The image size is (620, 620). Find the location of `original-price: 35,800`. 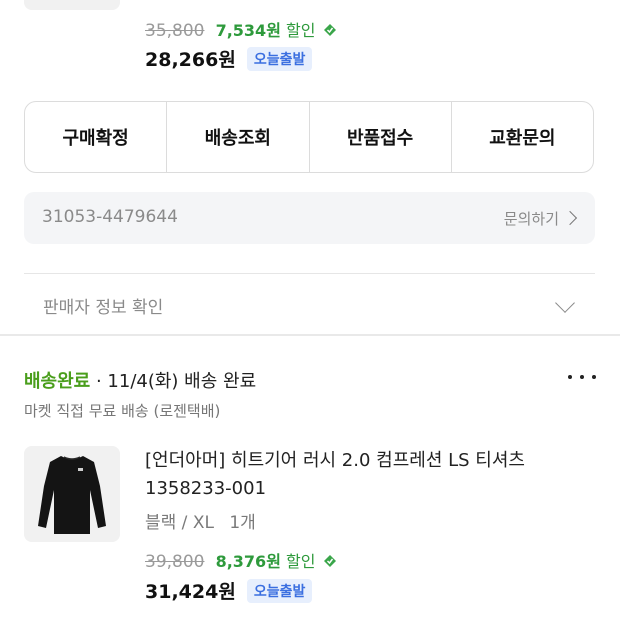

original-price: 35,800 is located at coordinates (175, 31).